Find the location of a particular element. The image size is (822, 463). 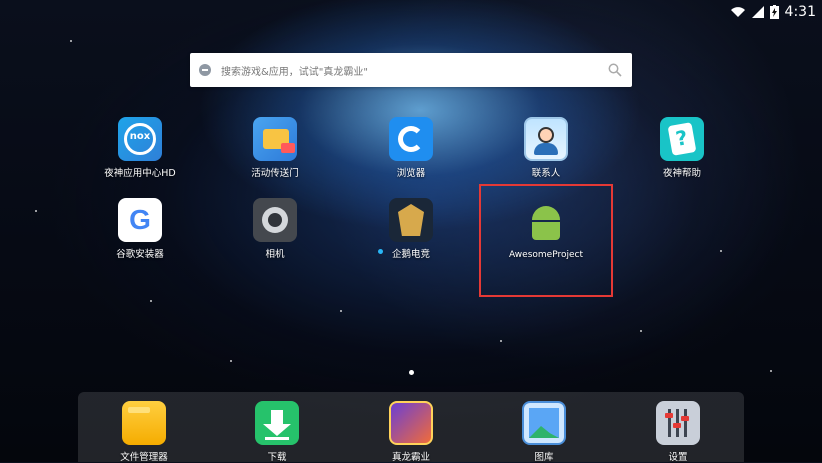

app-google-installer: G 谷歌安装器 is located at coordinates (140, 229).